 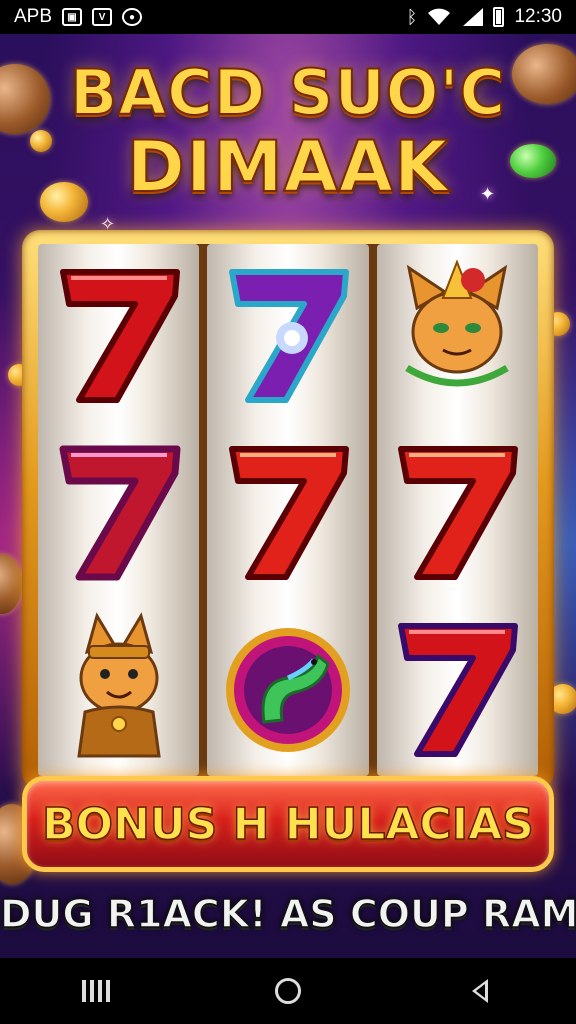 I want to click on recents-button, so click(x=96, y=991).